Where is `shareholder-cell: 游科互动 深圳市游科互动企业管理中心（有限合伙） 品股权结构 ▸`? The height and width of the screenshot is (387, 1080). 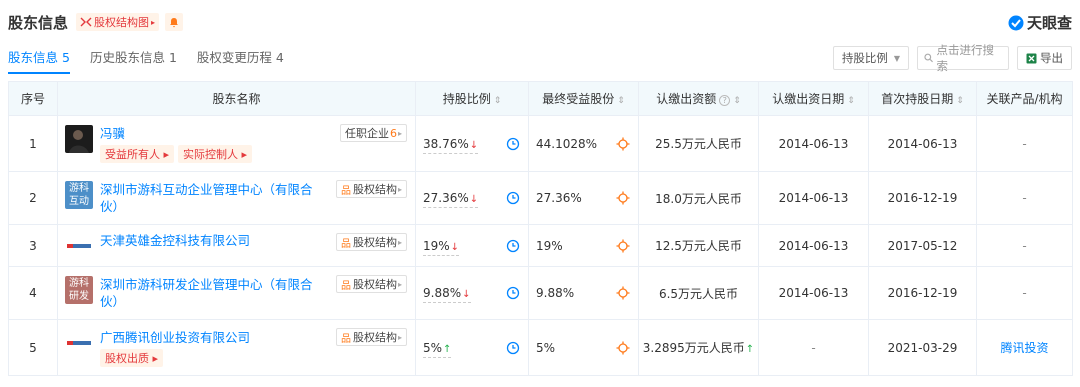
shareholder-cell: 游科互动 深圳市游科互动企业管理中心（有限合伙） 品股权结构 ▸ is located at coordinates (236, 198).